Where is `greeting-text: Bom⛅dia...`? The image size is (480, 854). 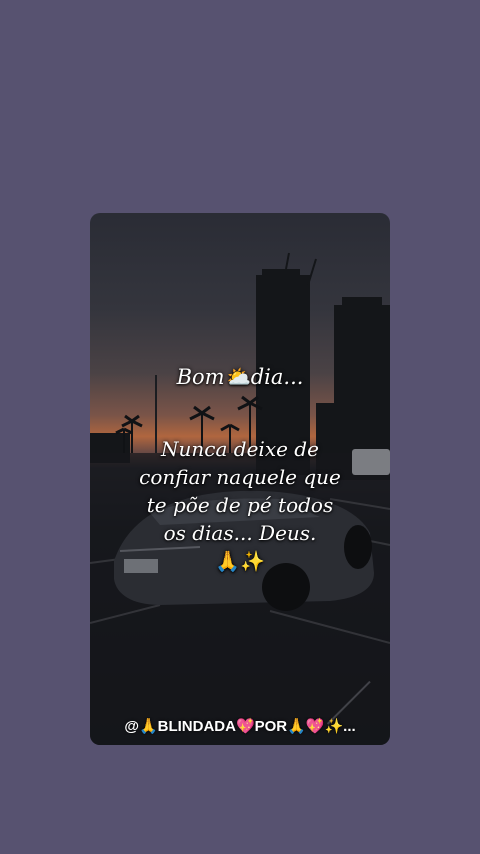 greeting-text: Bom⛅dia... is located at coordinates (240, 377).